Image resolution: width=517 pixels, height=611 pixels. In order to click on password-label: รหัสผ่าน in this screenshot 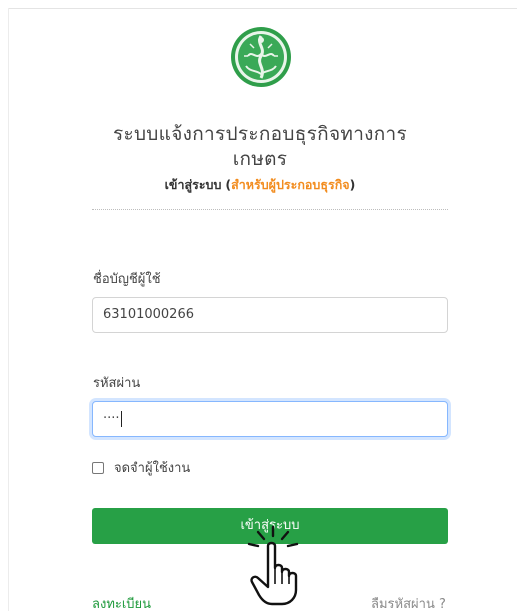, I will do `click(117, 383)`.